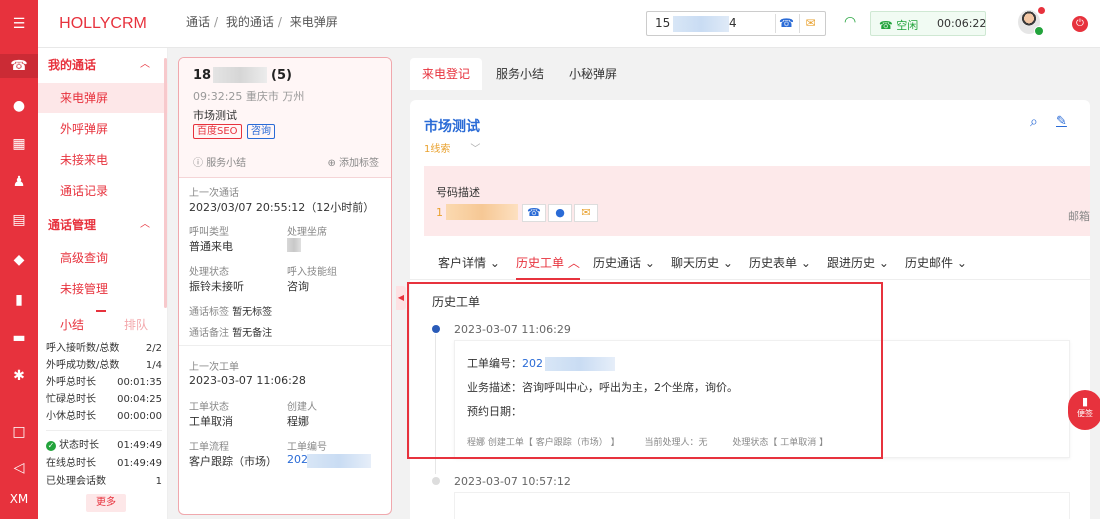  I want to click on power-icon: ⏻, so click(1080, 24).